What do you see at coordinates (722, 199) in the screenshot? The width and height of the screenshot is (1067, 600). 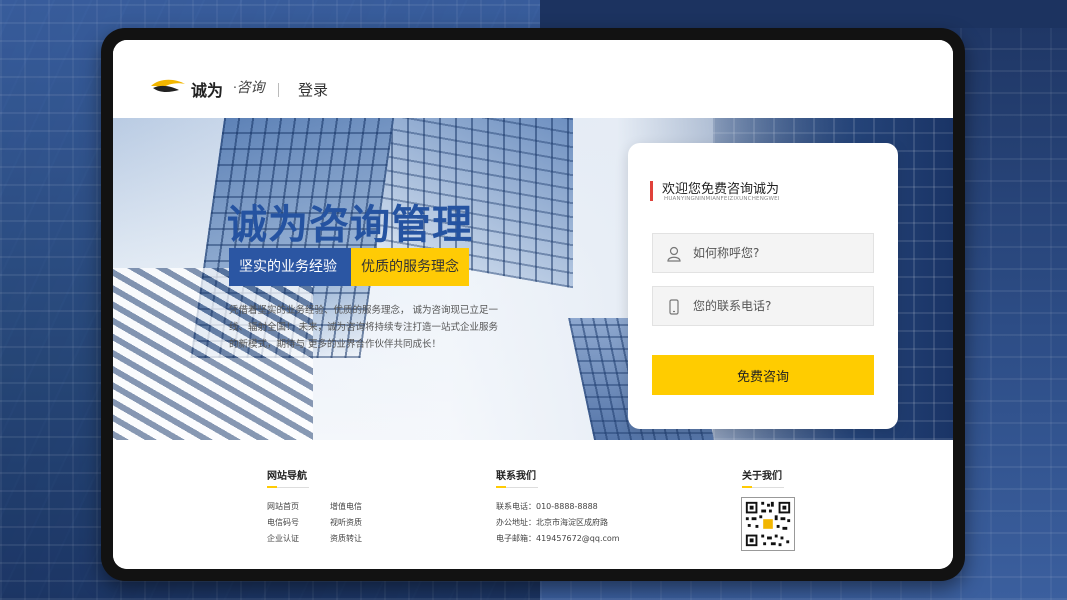 I see `form-subtitle: HUANYINGNINMIANFEIZIXUNCHENGWEI` at bounding box center [722, 199].